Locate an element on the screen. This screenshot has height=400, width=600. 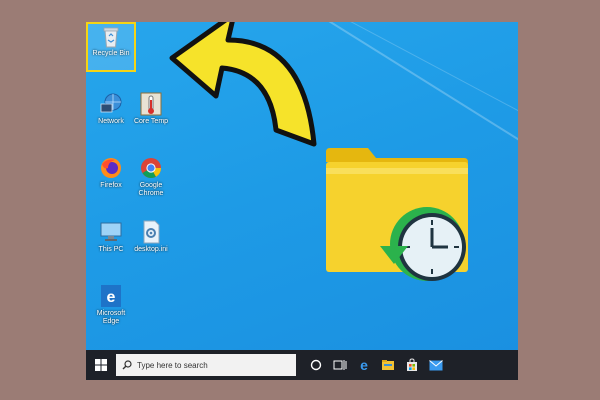
start-button is located at coordinates (101, 365).